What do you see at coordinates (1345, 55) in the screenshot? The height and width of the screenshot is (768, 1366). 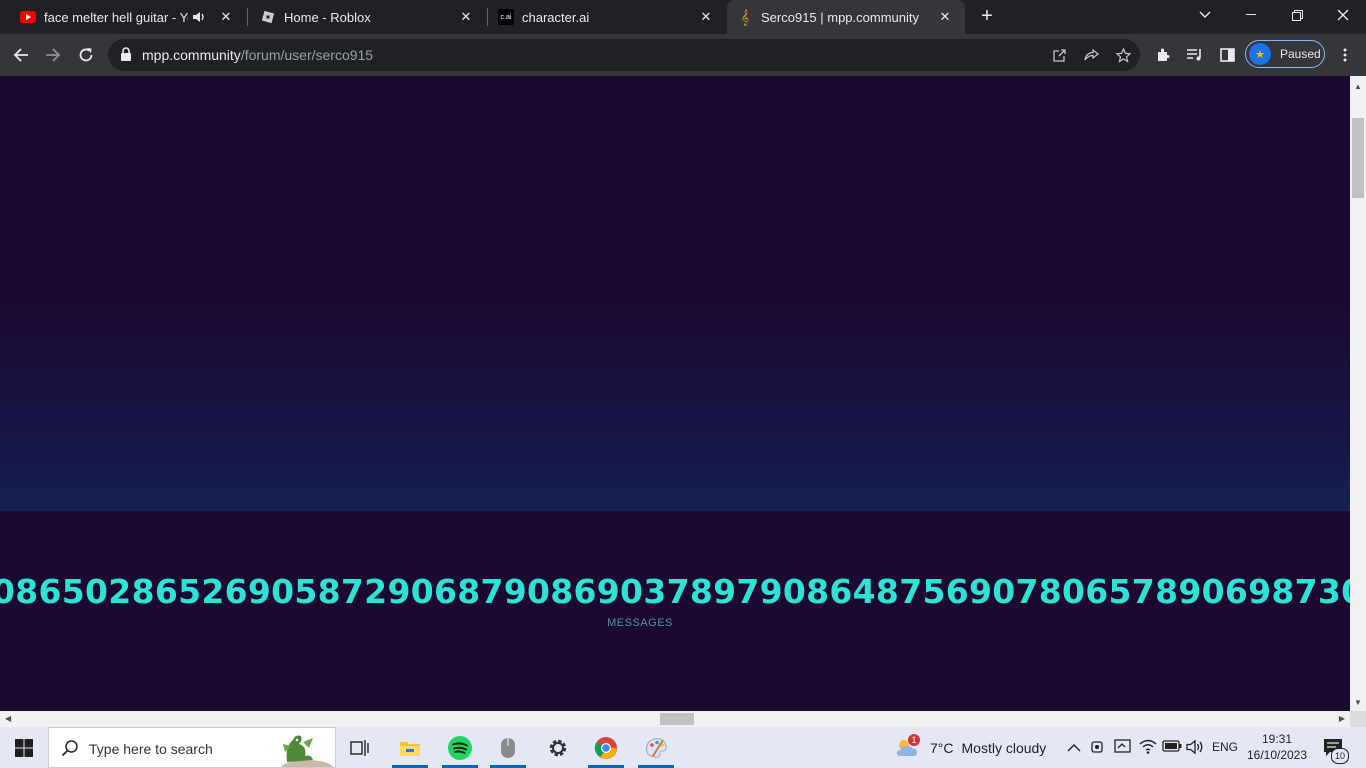 I see `browser-menu-icon` at bounding box center [1345, 55].